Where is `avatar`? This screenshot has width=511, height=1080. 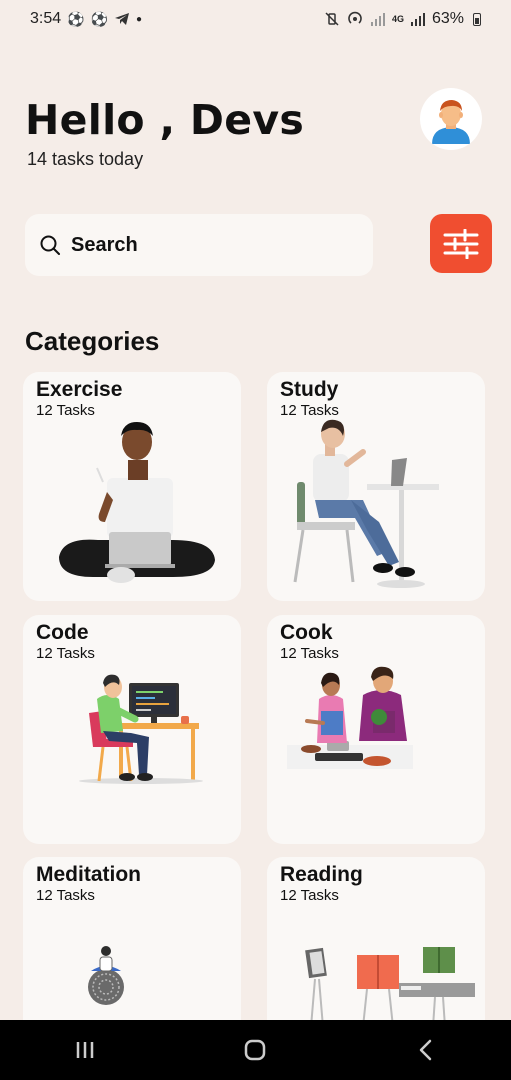 avatar is located at coordinates (451, 119).